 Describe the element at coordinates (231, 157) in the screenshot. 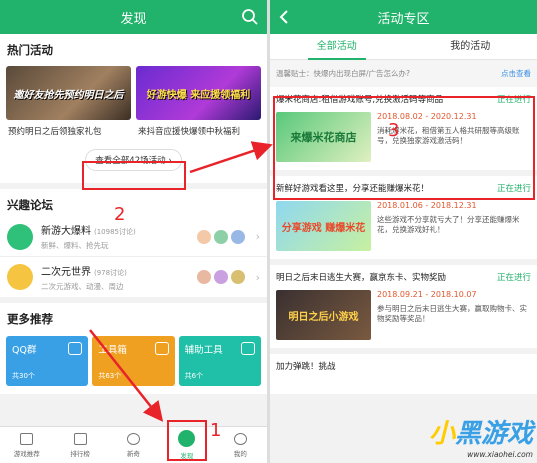

I see `arrow-to-activity-box` at that location.